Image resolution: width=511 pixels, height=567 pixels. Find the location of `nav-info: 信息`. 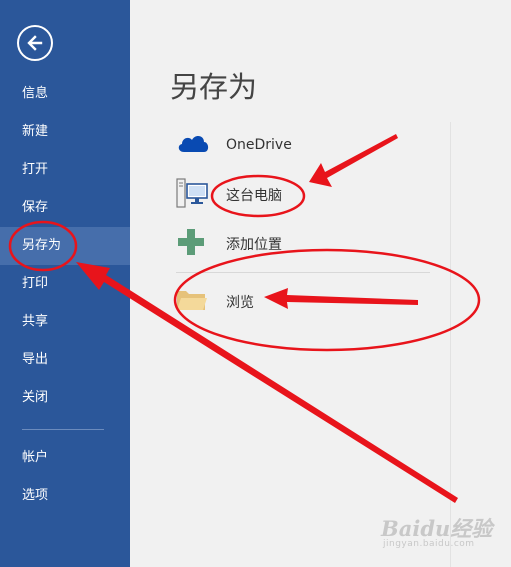

nav-info: 信息 is located at coordinates (65, 94).